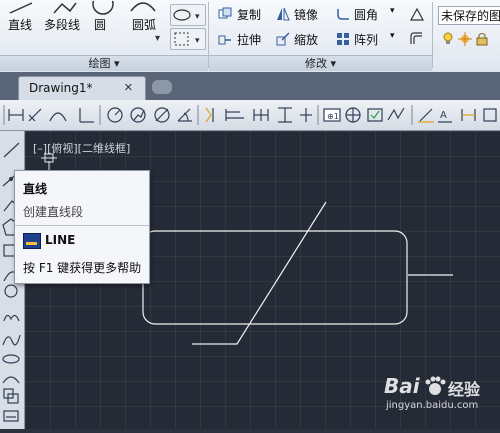  What do you see at coordinates (138, 115) in the screenshot?
I see `jogged-icon` at bounding box center [138, 115].